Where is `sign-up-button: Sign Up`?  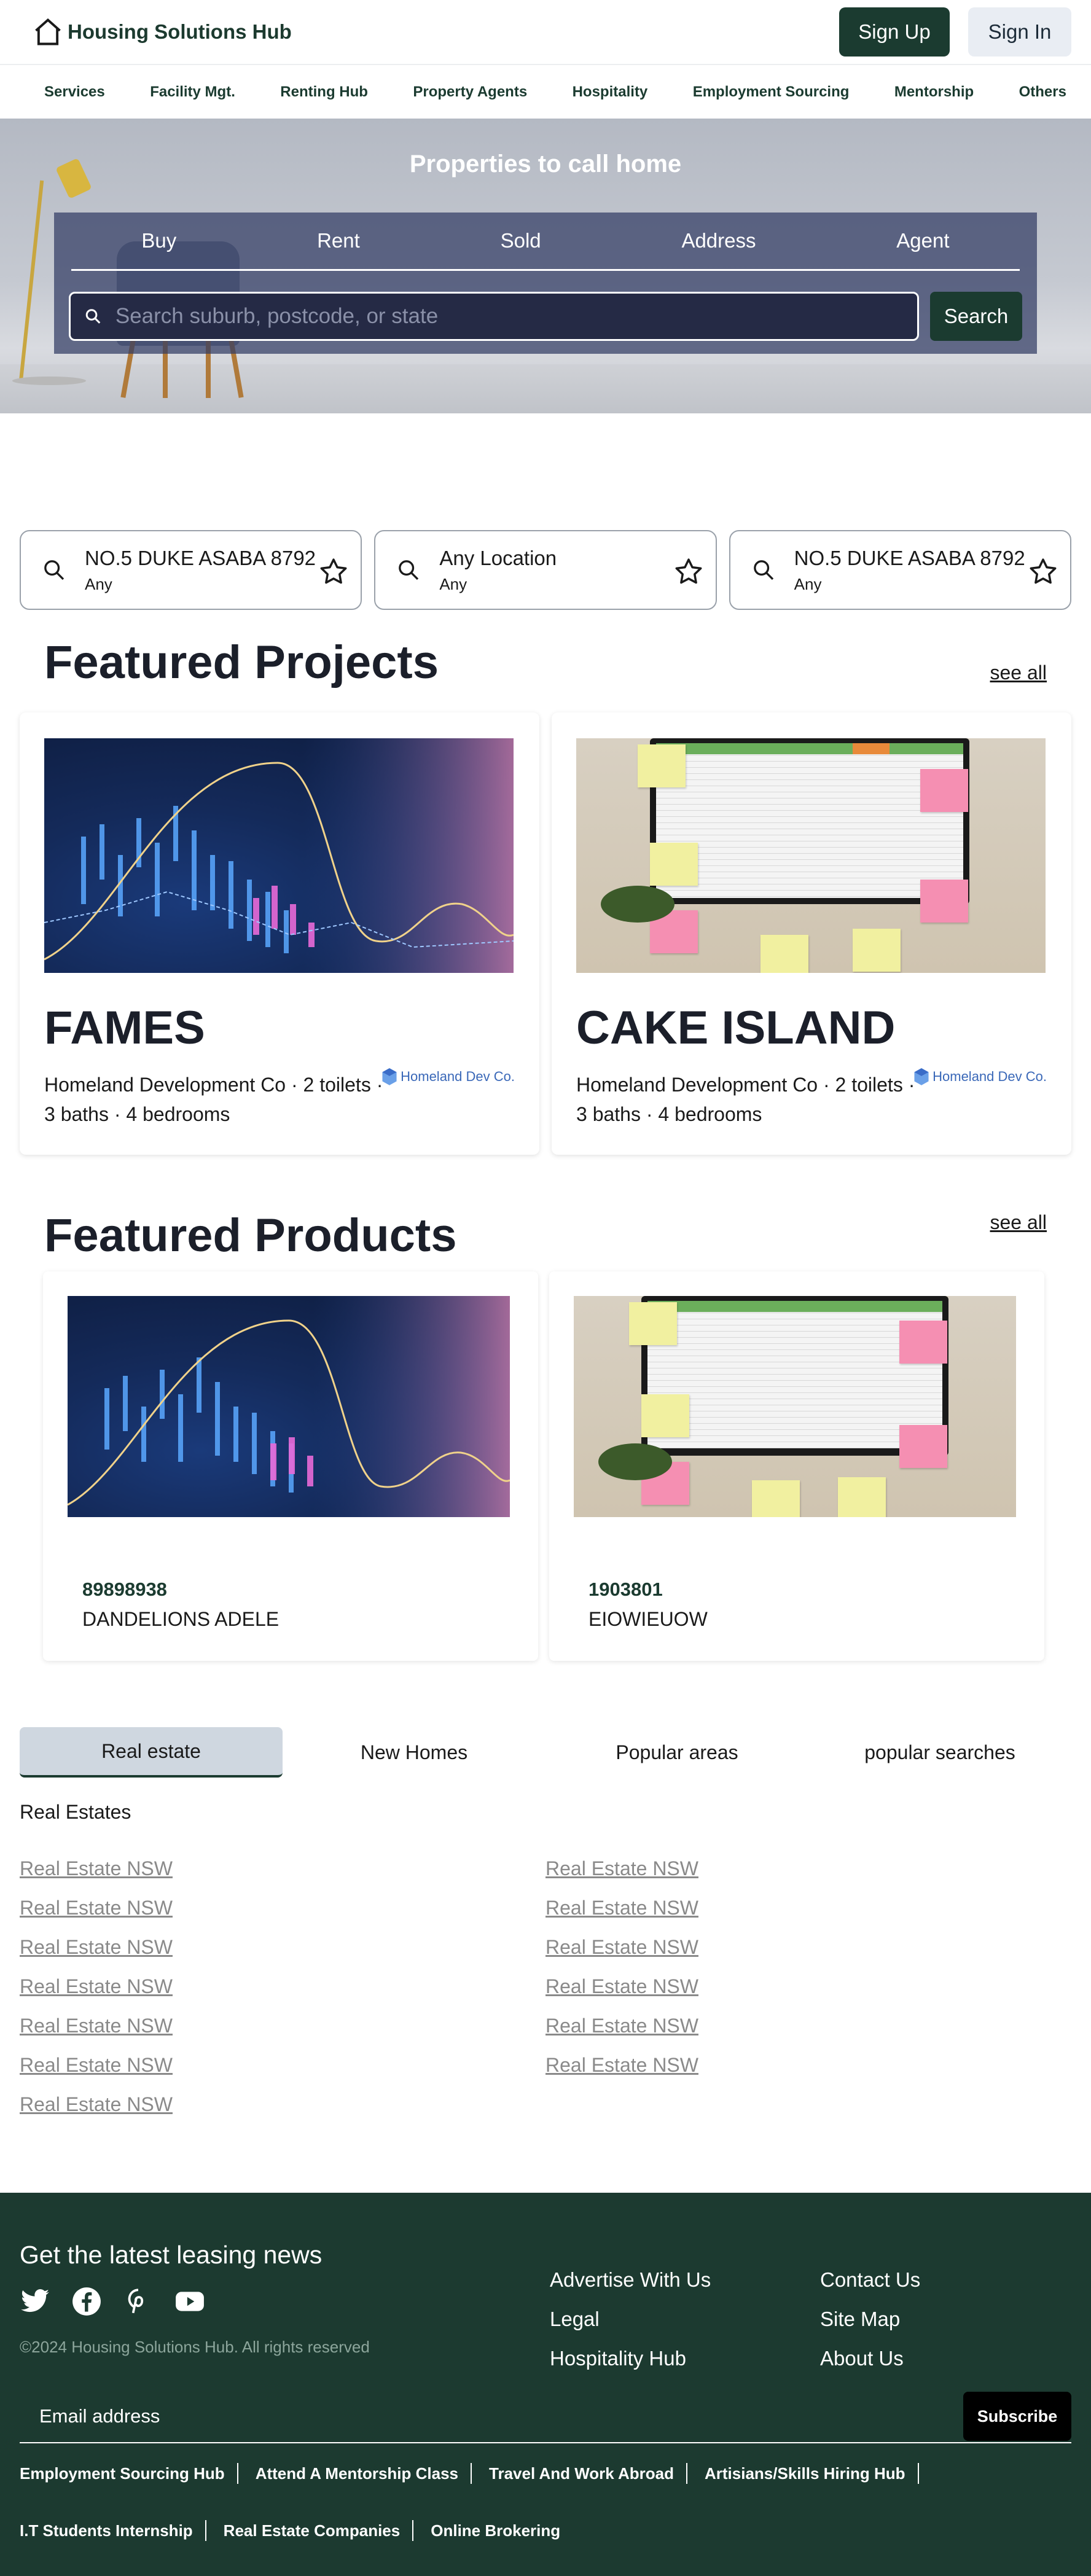
sign-up-button: Sign Up is located at coordinates (894, 32).